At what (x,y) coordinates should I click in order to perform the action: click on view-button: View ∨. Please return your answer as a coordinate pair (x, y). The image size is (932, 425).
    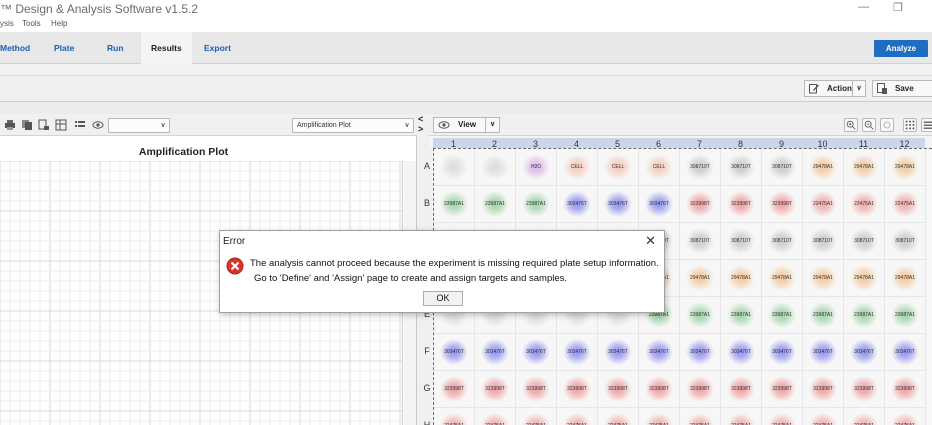
    Looking at the image, I should click on (466, 125).